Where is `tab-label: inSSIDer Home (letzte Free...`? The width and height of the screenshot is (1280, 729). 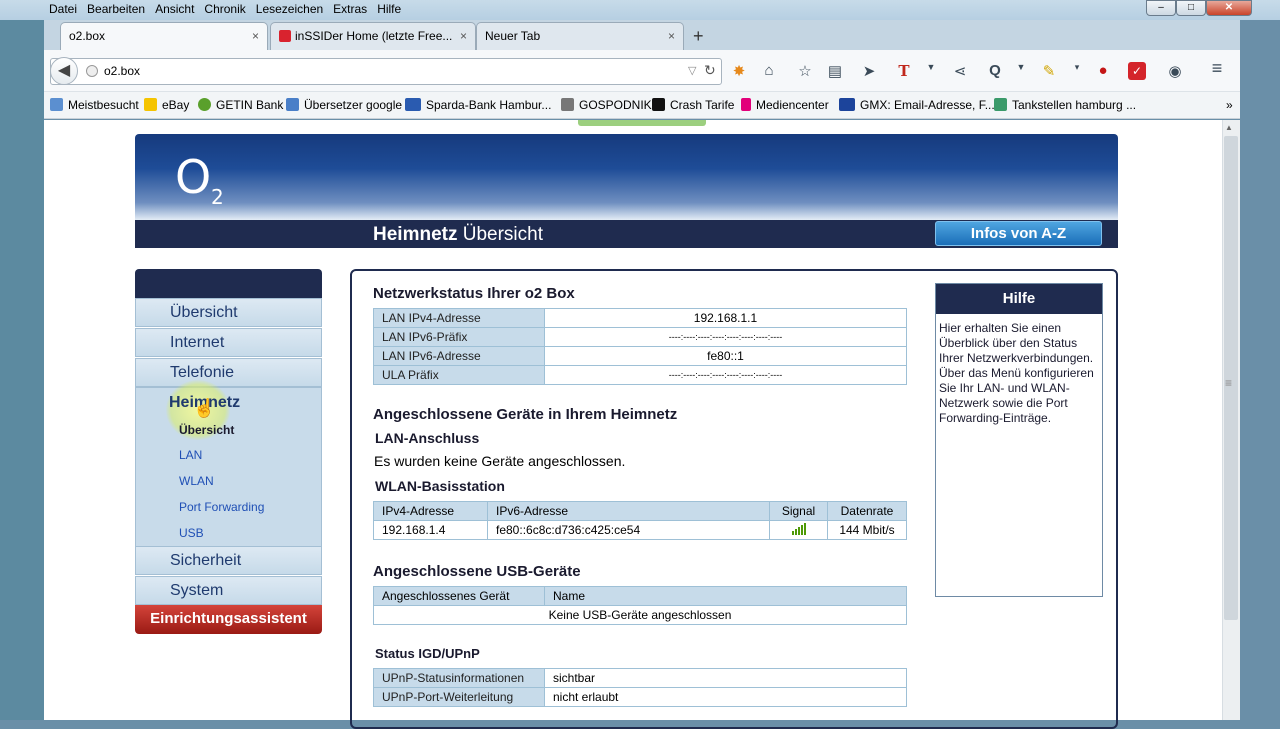 tab-label: inSSIDer Home (letzte Free... is located at coordinates (374, 36).